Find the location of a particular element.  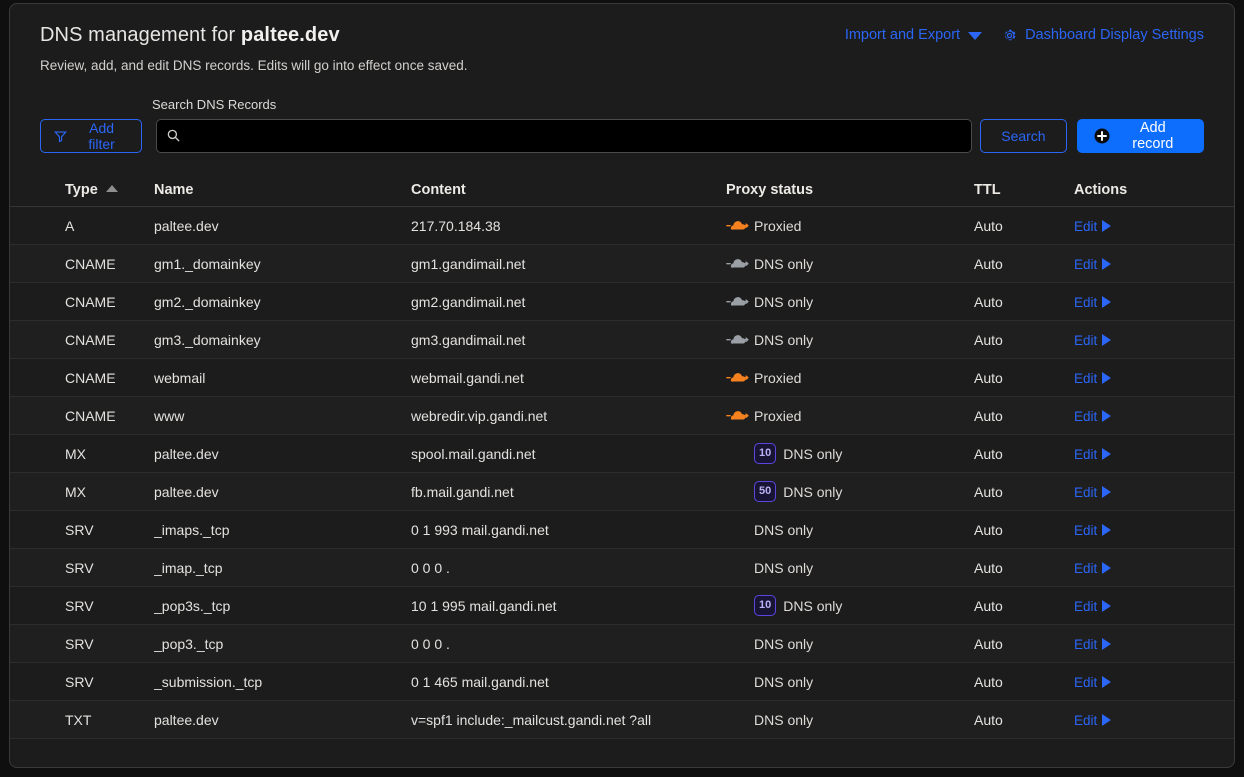

column-header-proxy-status: Proxy status is located at coordinates (850, 190).